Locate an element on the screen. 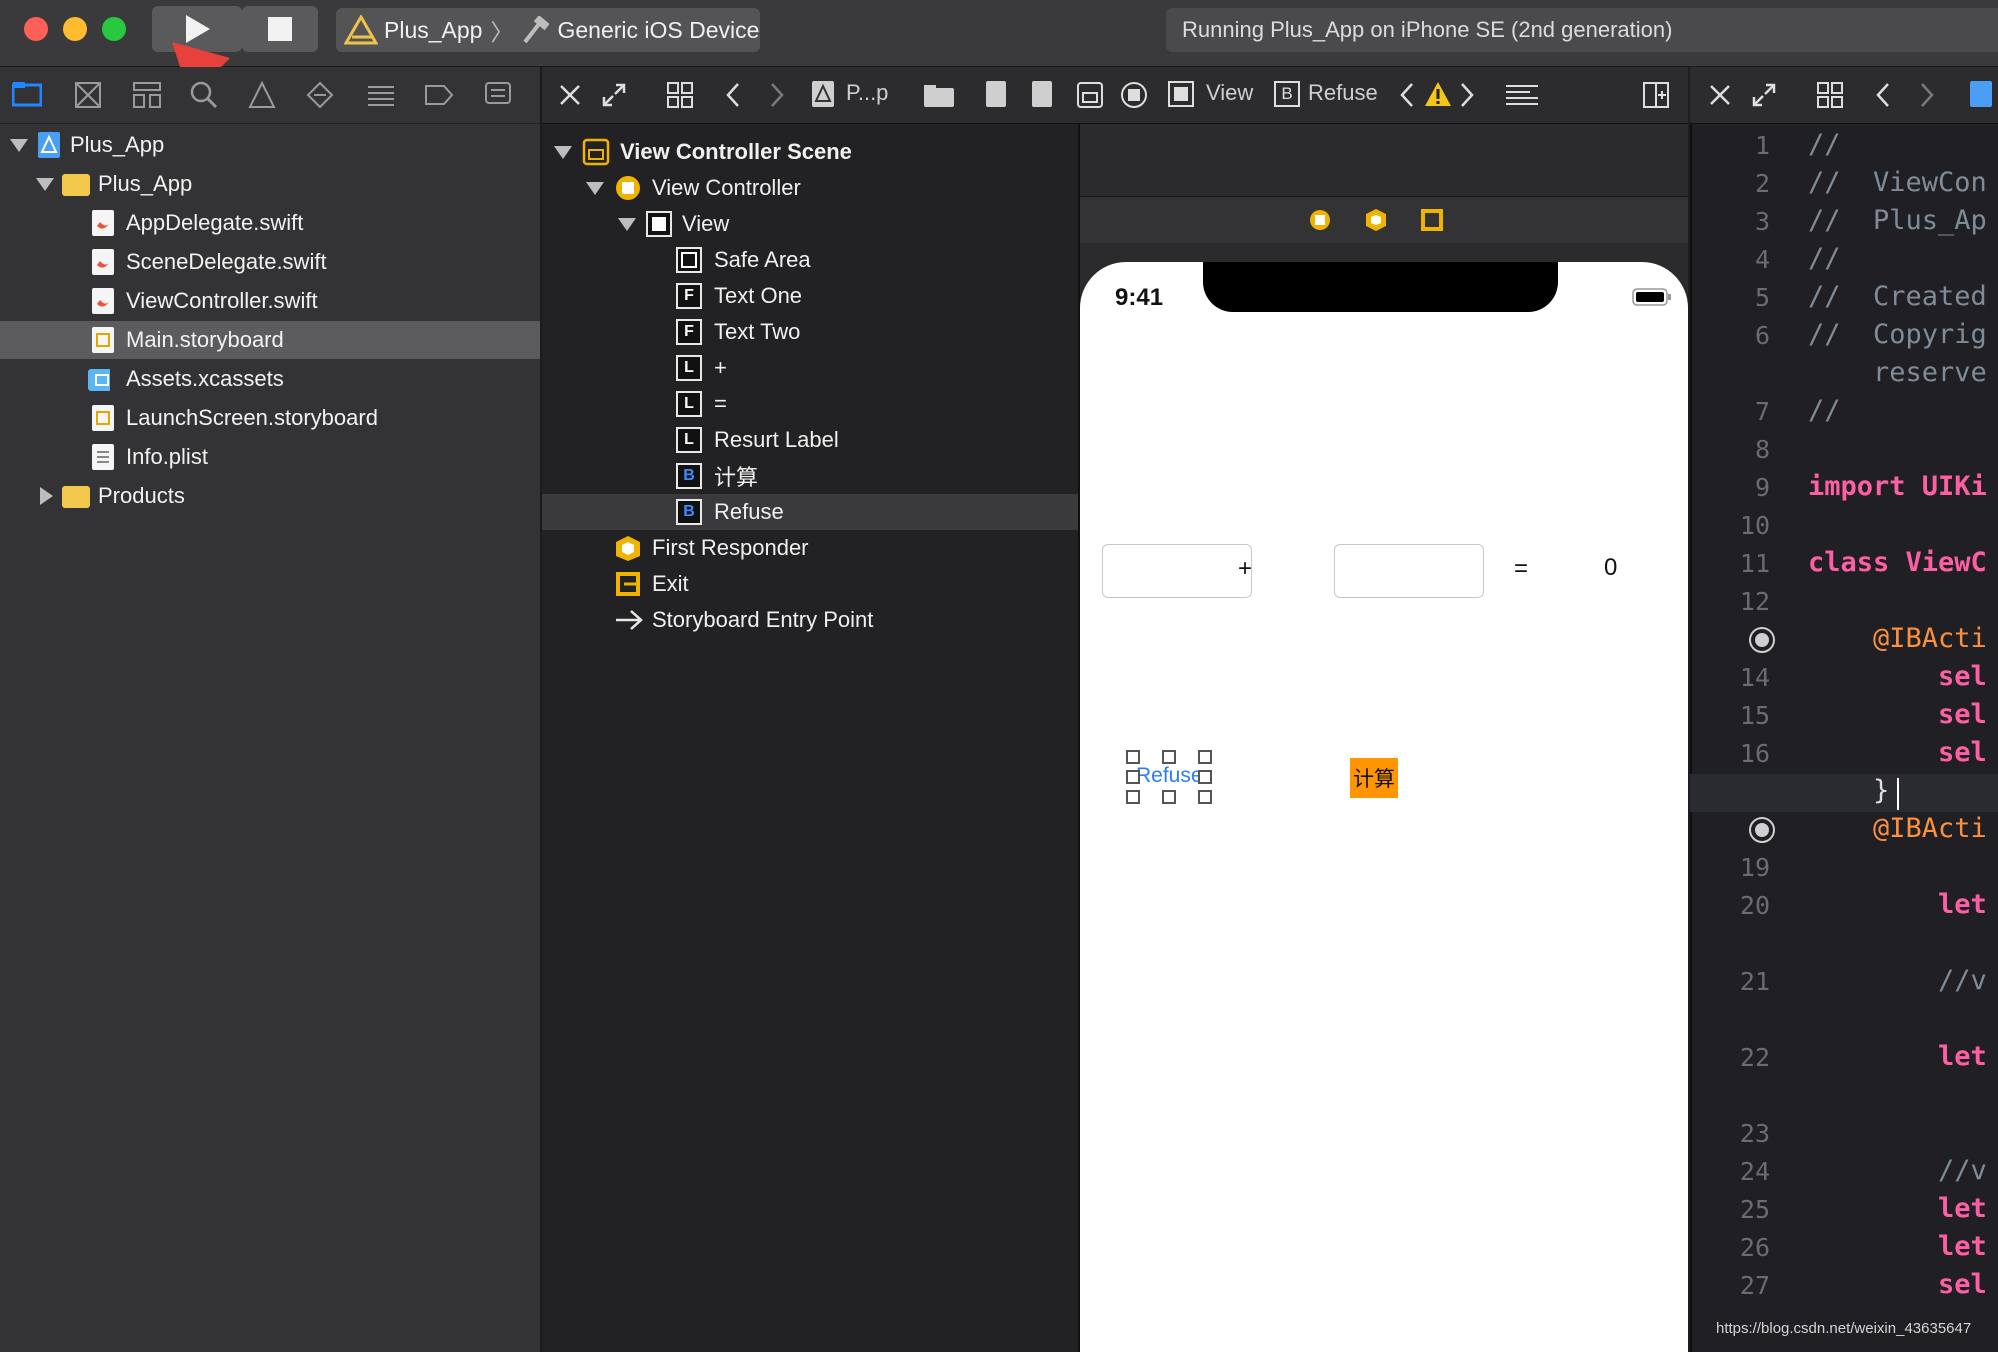 The width and height of the screenshot is (1998, 1352). warning-icon is located at coordinates (1438, 94).